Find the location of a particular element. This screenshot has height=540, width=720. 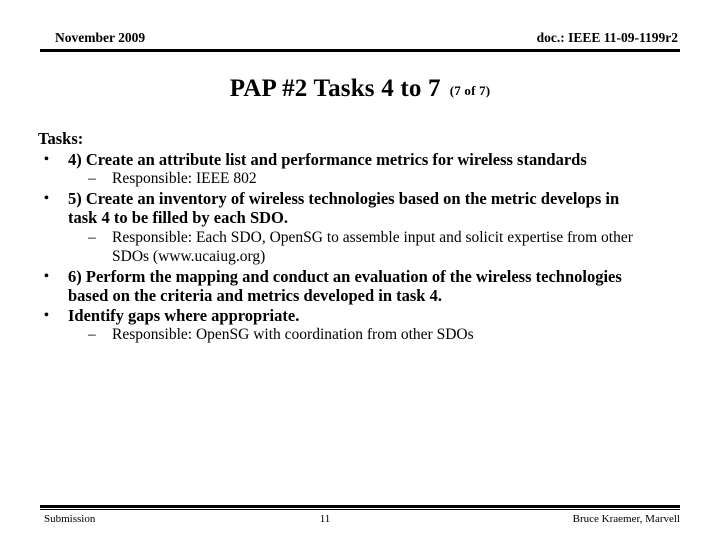

slide-title-block: PAP #2 Tasks 4 to 7 (7 of 7) is located at coordinates (360, 90).